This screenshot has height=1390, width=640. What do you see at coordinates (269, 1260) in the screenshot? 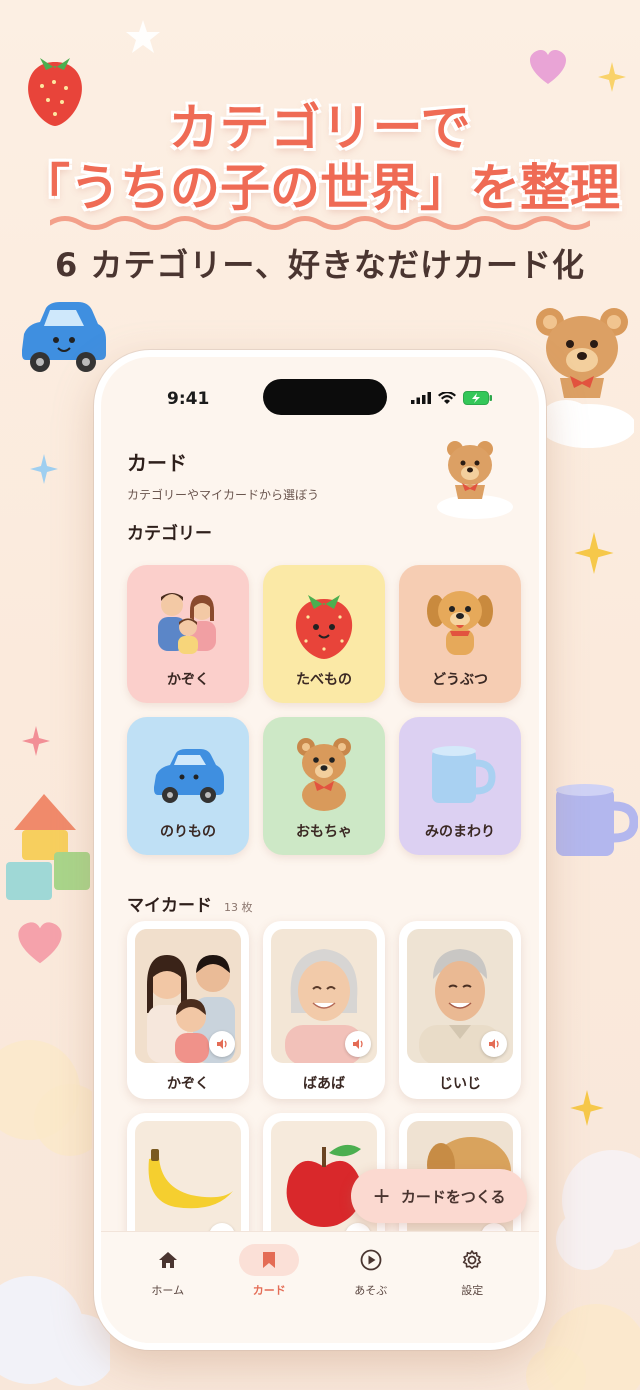
I see `bookmark-icon` at bounding box center [269, 1260].